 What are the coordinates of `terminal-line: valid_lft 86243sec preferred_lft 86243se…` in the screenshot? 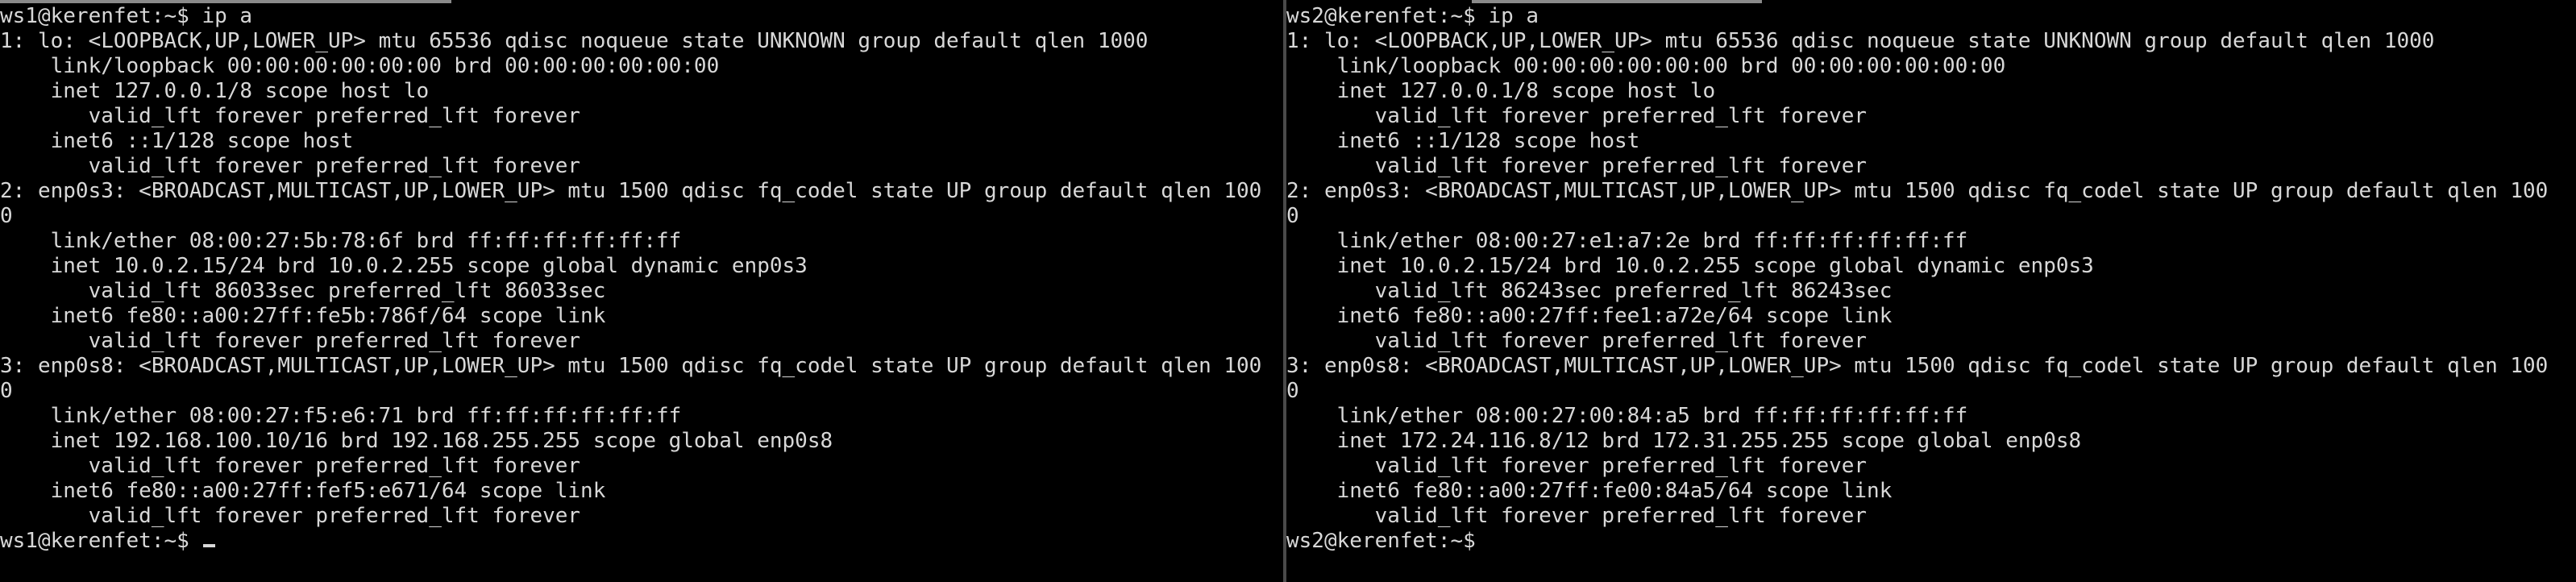 It's located at (1589, 291).